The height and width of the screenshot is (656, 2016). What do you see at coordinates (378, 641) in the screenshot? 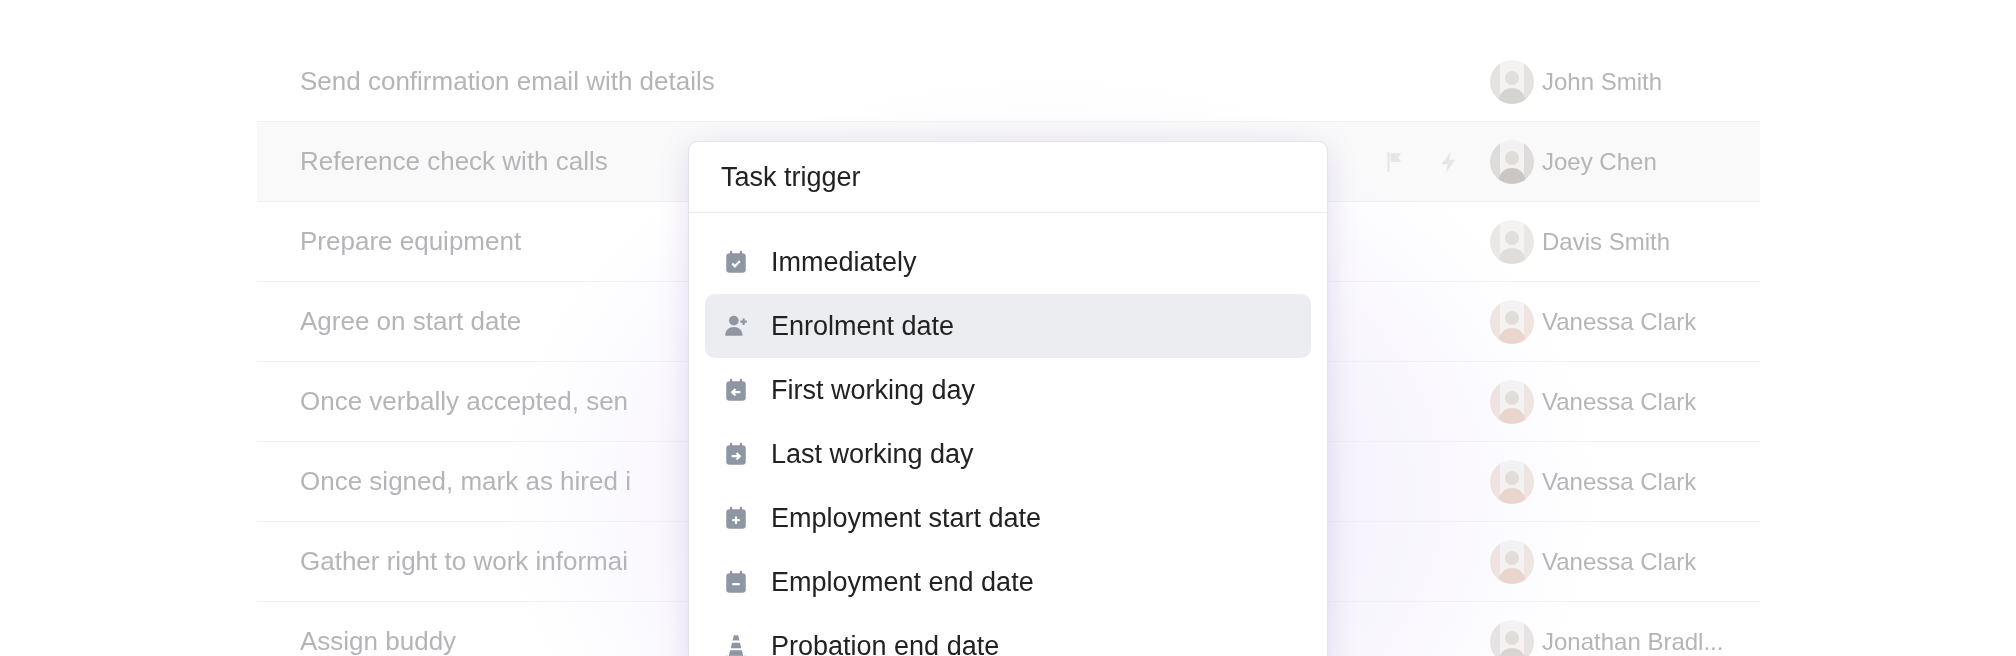
I see `task-title: Assign buddy` at bounding box center [378, 641].